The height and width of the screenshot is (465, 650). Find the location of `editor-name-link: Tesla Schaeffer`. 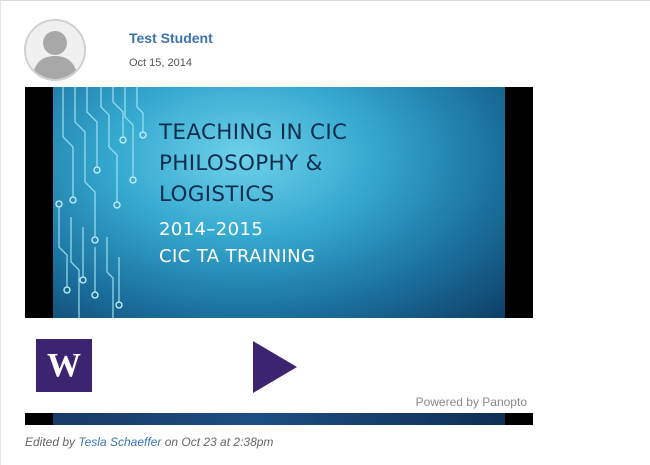

editor-name-link: Tesla Schaeffer is located at coordinates (119, 442).